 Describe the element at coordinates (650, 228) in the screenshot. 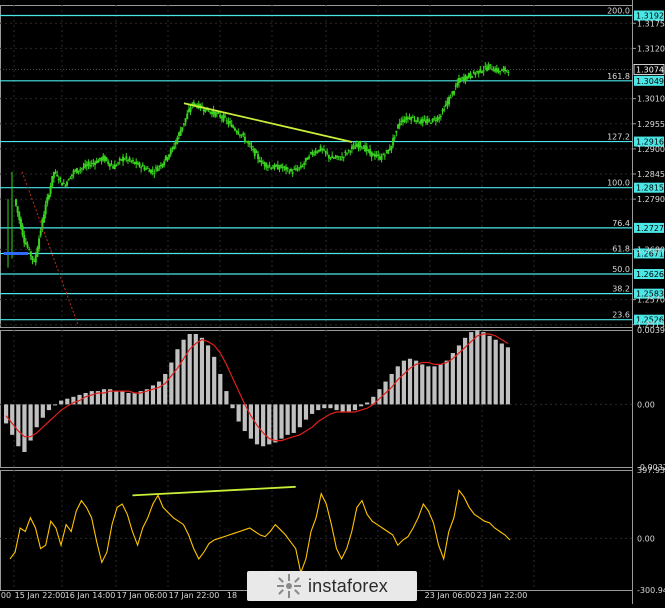

I see `fibonacci-price-label: 1.2727` at that location.